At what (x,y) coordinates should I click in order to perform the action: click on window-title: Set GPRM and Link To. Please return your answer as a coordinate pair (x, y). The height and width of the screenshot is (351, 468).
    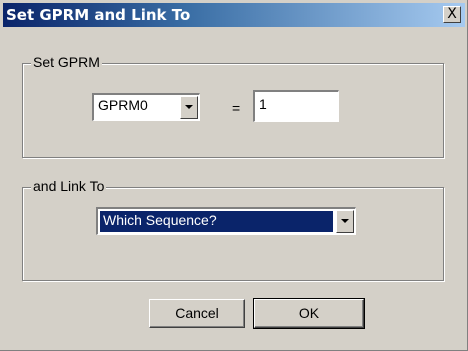
    Looking at the image, I should click on (98, 15).